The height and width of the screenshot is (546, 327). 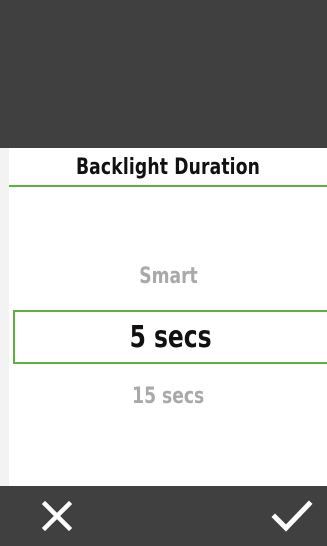 What do you see at coordinates (163, 516) in the screenshot?
I see `bottom-toolbar` at bounding box center [163, 516].